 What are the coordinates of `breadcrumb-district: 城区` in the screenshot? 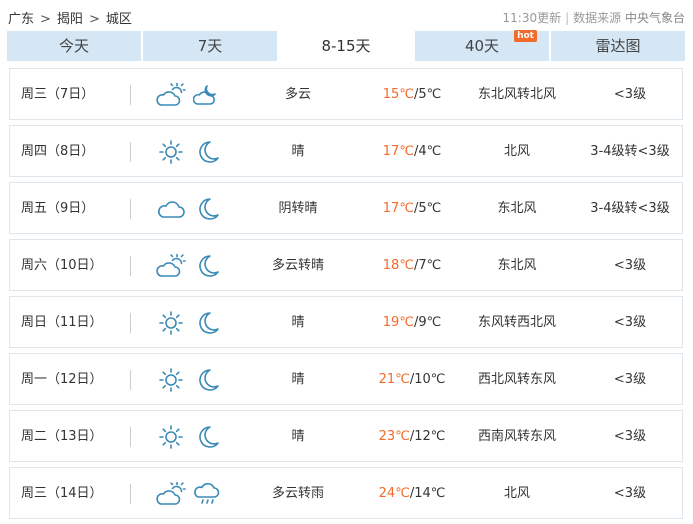 It's located at (118, 19).